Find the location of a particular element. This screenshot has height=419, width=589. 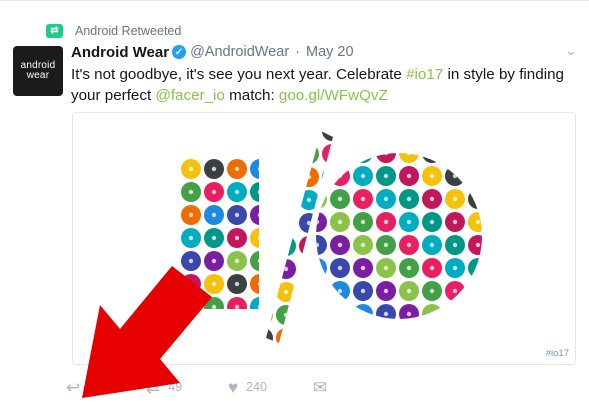

author-screen-name: @AndroidWear is located at coordinates (239, 52).